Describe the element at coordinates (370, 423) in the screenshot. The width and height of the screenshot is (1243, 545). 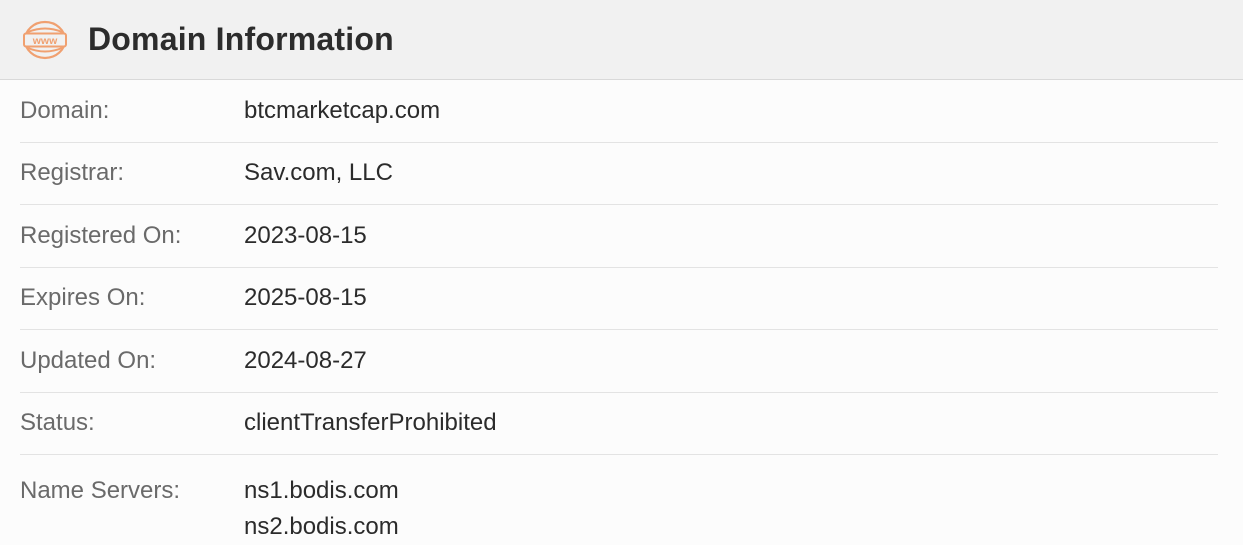
I see `info-value: clientTransferProhibited` at that location.